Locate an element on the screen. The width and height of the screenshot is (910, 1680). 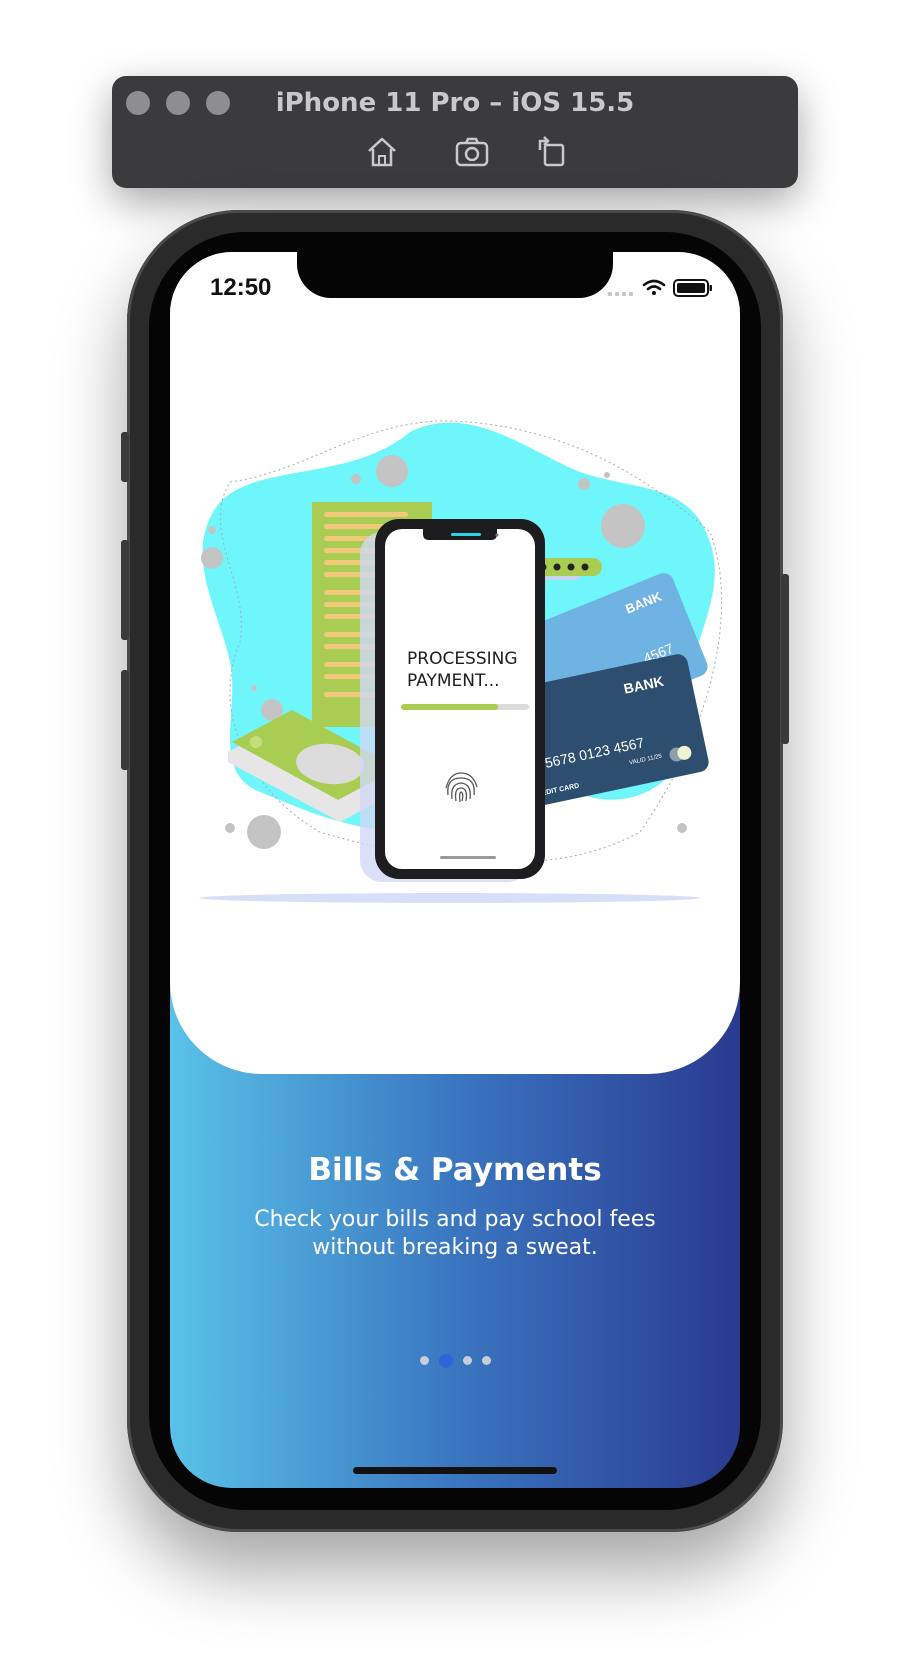
volume-down-button is located at coordinates (125, 720).